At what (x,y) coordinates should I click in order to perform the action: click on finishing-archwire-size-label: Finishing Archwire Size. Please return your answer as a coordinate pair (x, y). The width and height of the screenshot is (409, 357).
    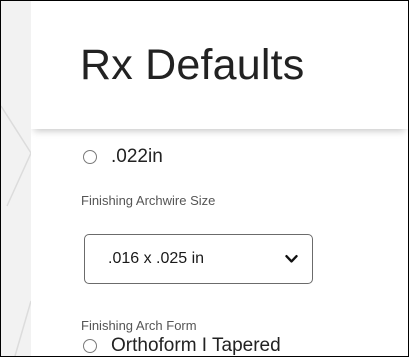
    Looking at the image, I should click on (148, 200).